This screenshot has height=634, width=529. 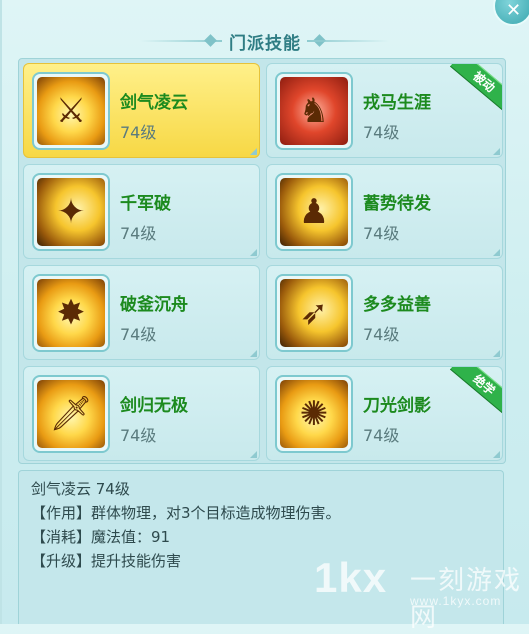 I want to click on charging-aura-icon: ♟, so click(x=314, y=212).